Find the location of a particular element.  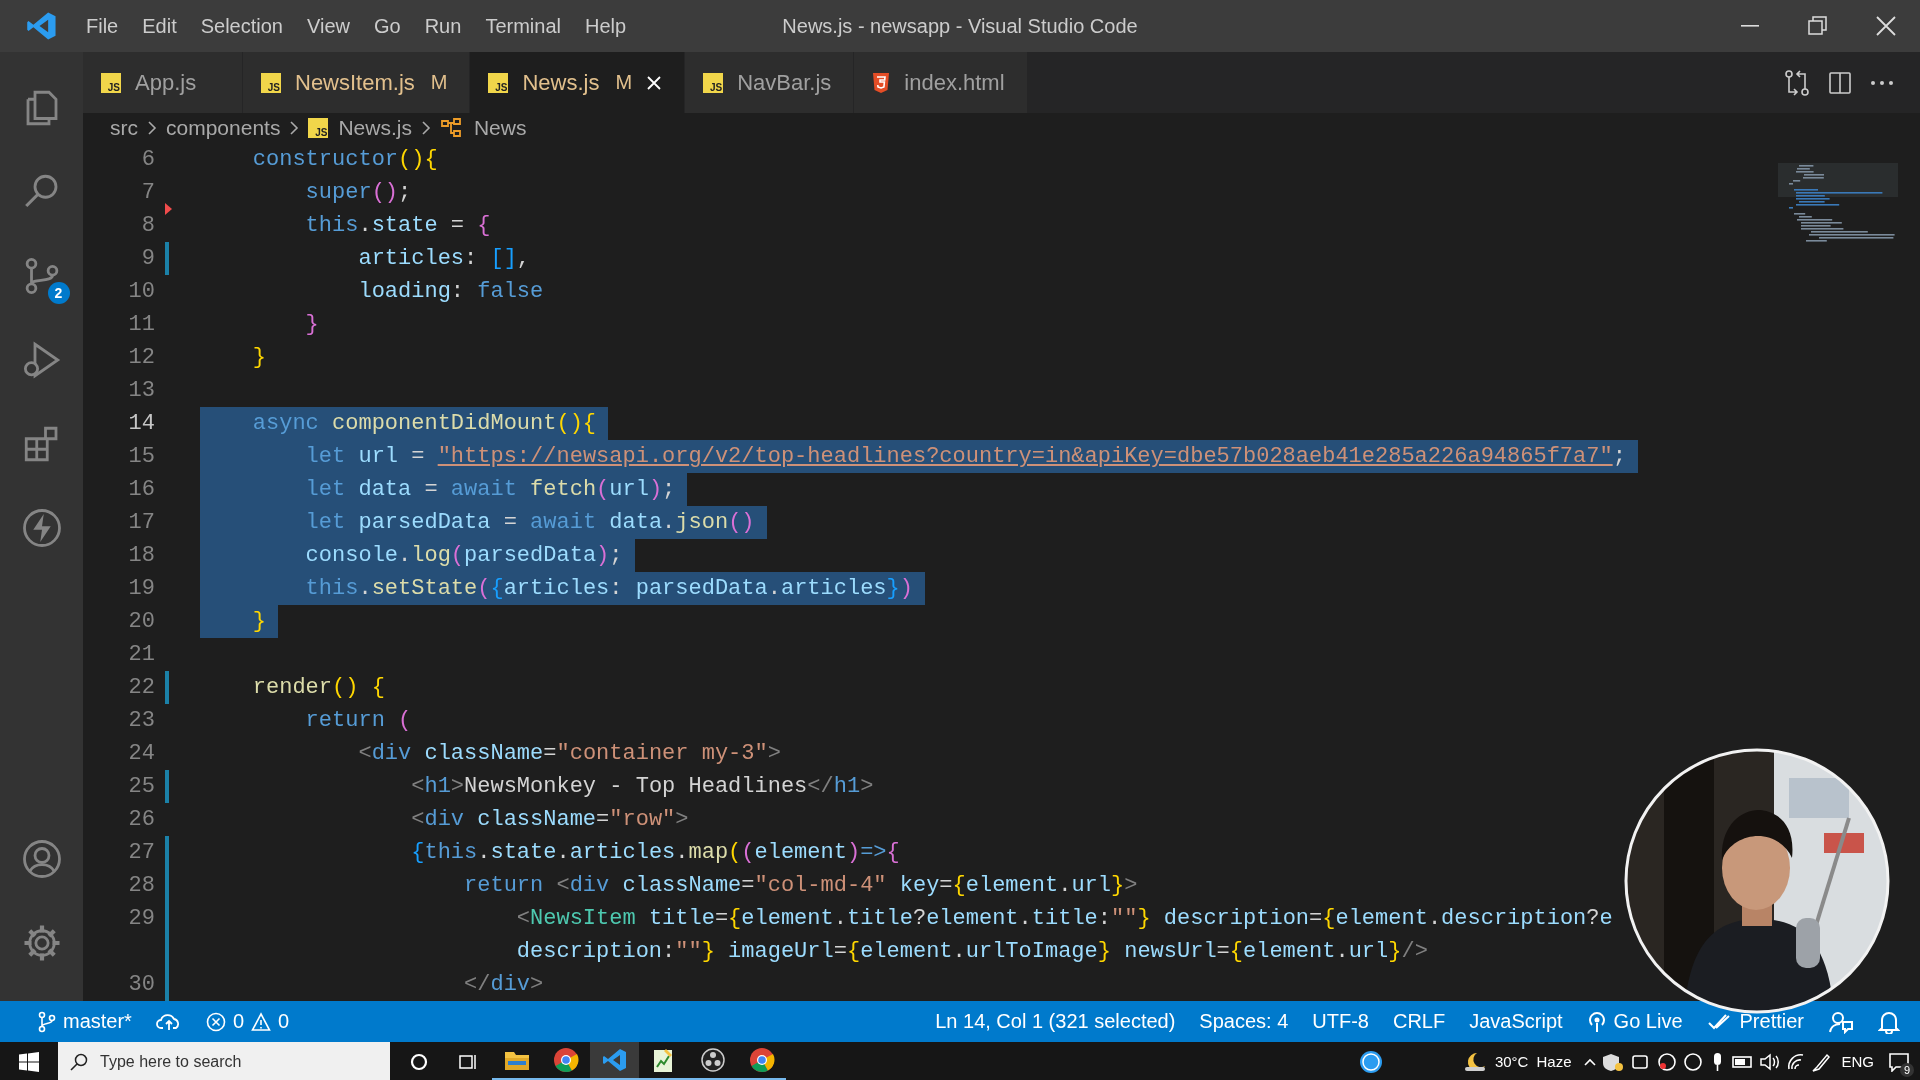

menu-item: Terminal is located at coordinates (523, 26).